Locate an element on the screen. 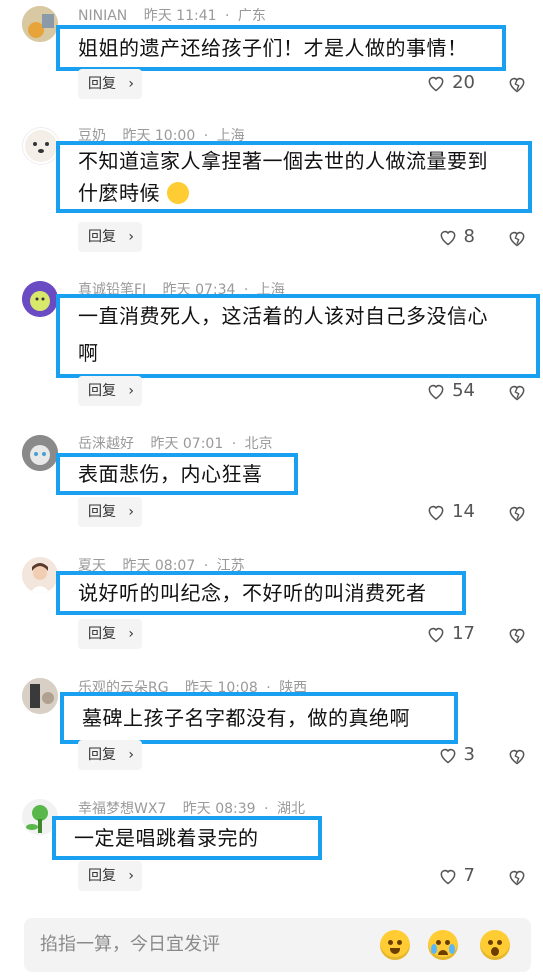  like-count: 54 is located at coordinates (463, 390).